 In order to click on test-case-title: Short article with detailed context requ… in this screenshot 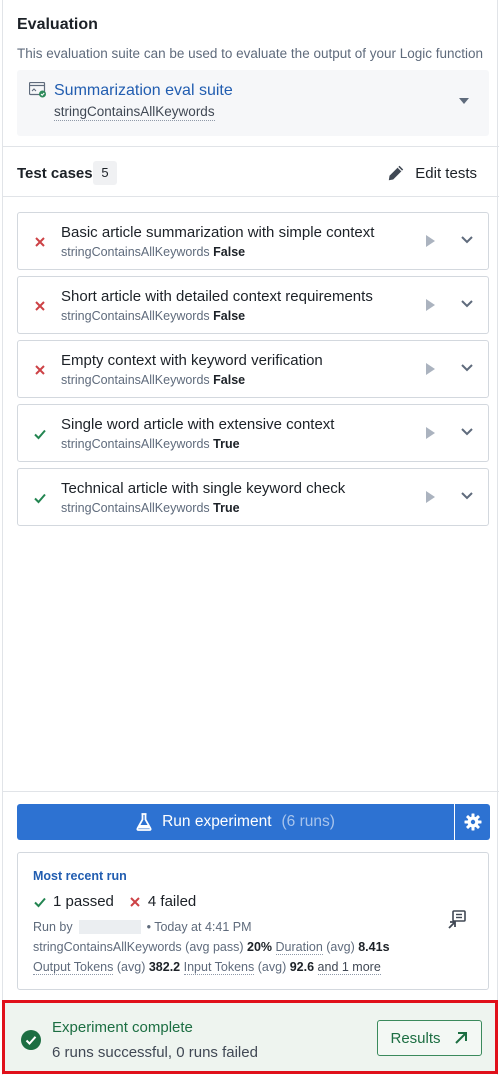, I will do `click(217, 296)`.